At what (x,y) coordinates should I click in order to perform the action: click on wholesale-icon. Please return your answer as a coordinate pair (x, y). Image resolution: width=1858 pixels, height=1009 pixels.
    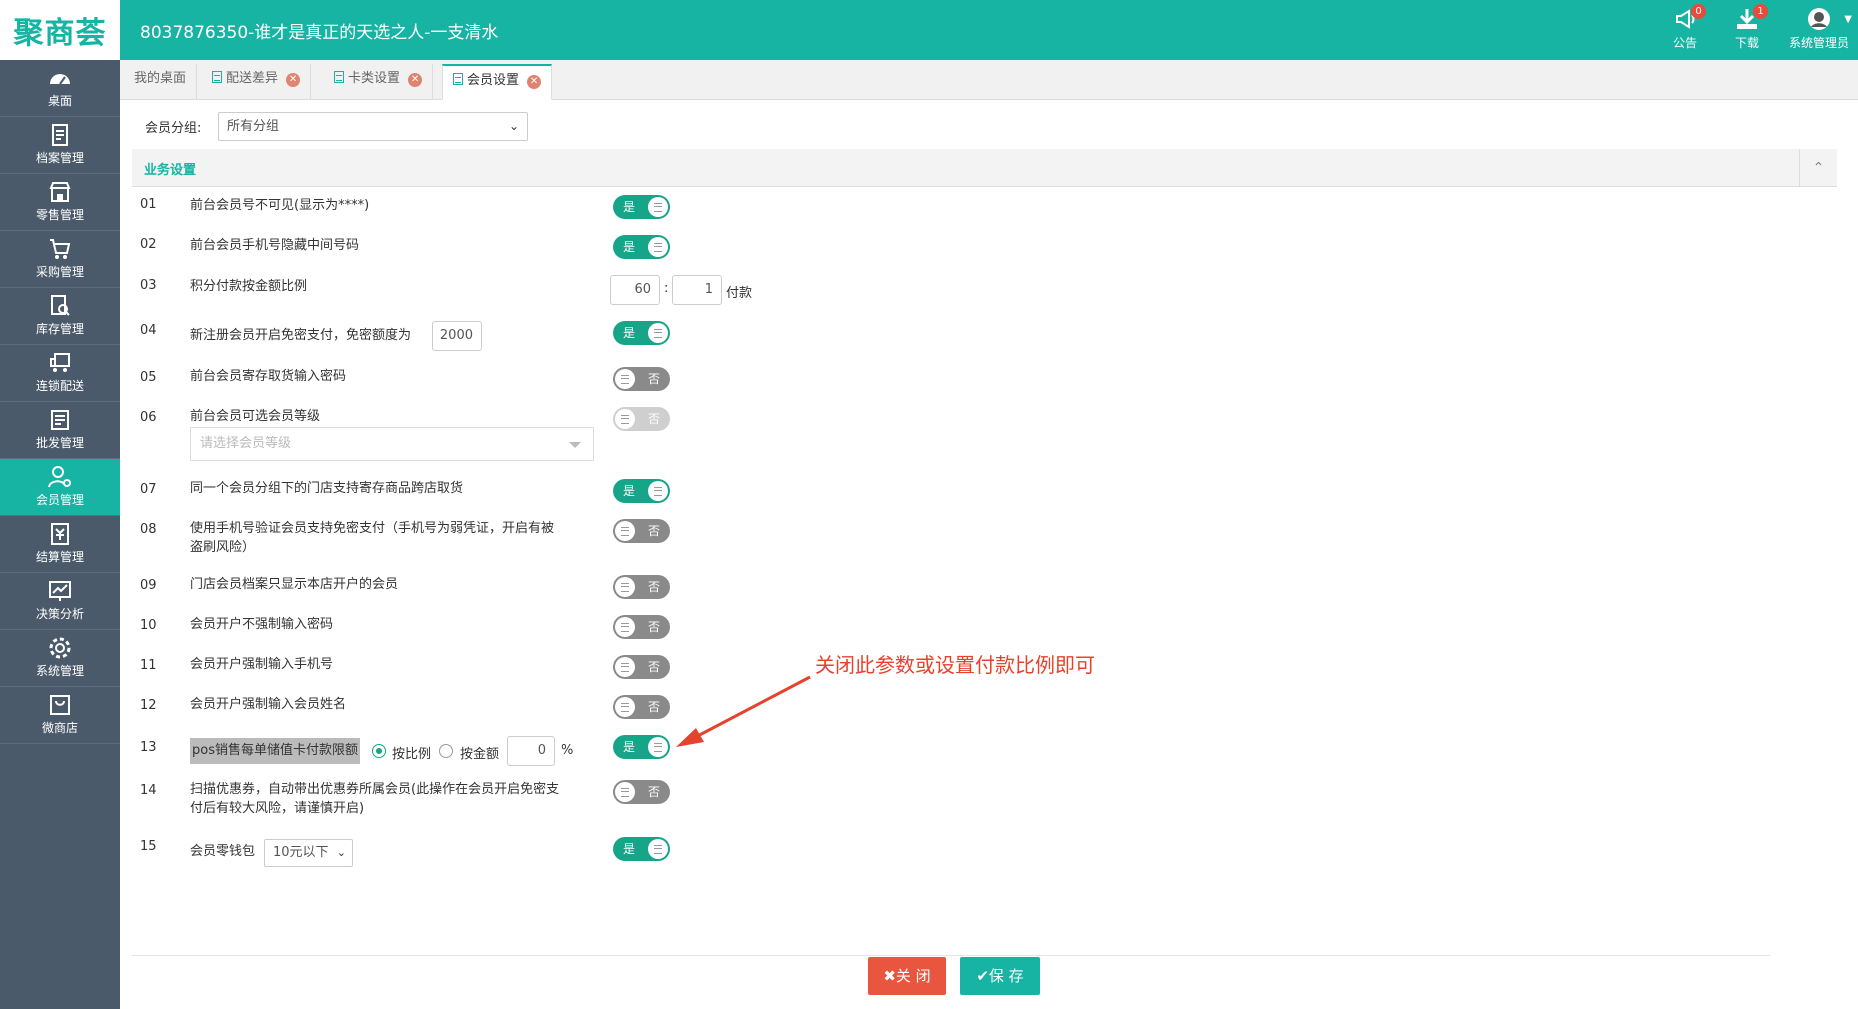
    Looking at the image, I should click on (60, 420).